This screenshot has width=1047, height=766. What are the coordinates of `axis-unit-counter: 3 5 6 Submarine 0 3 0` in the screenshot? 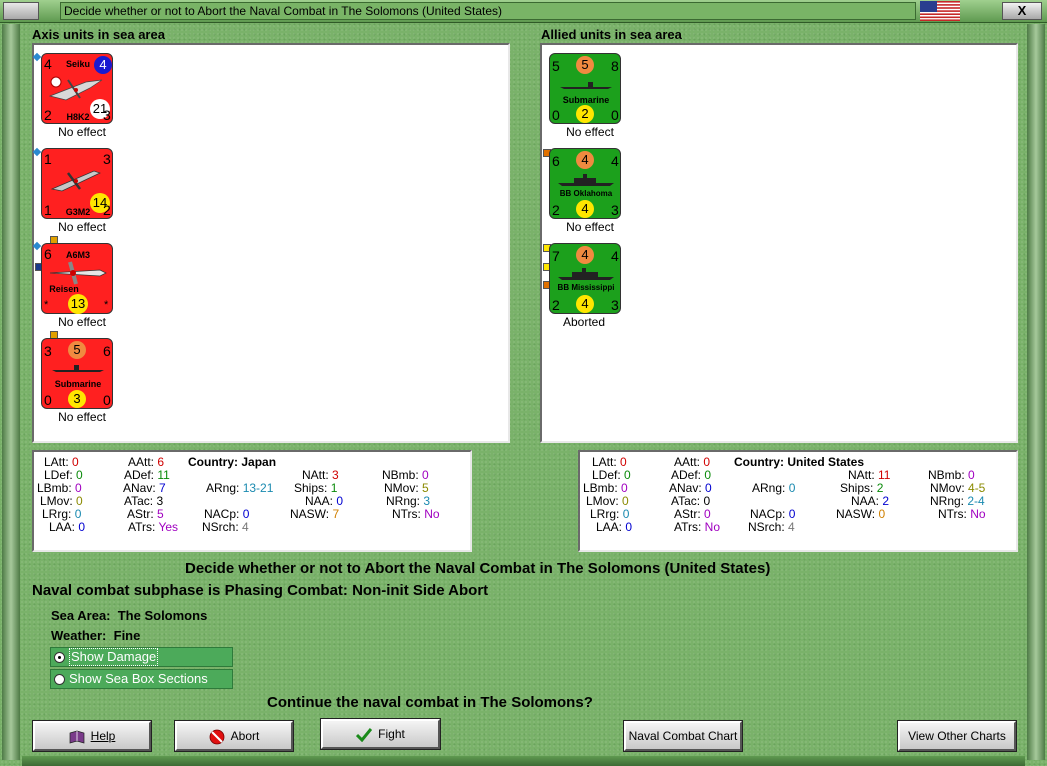 It's located at (77, 373).